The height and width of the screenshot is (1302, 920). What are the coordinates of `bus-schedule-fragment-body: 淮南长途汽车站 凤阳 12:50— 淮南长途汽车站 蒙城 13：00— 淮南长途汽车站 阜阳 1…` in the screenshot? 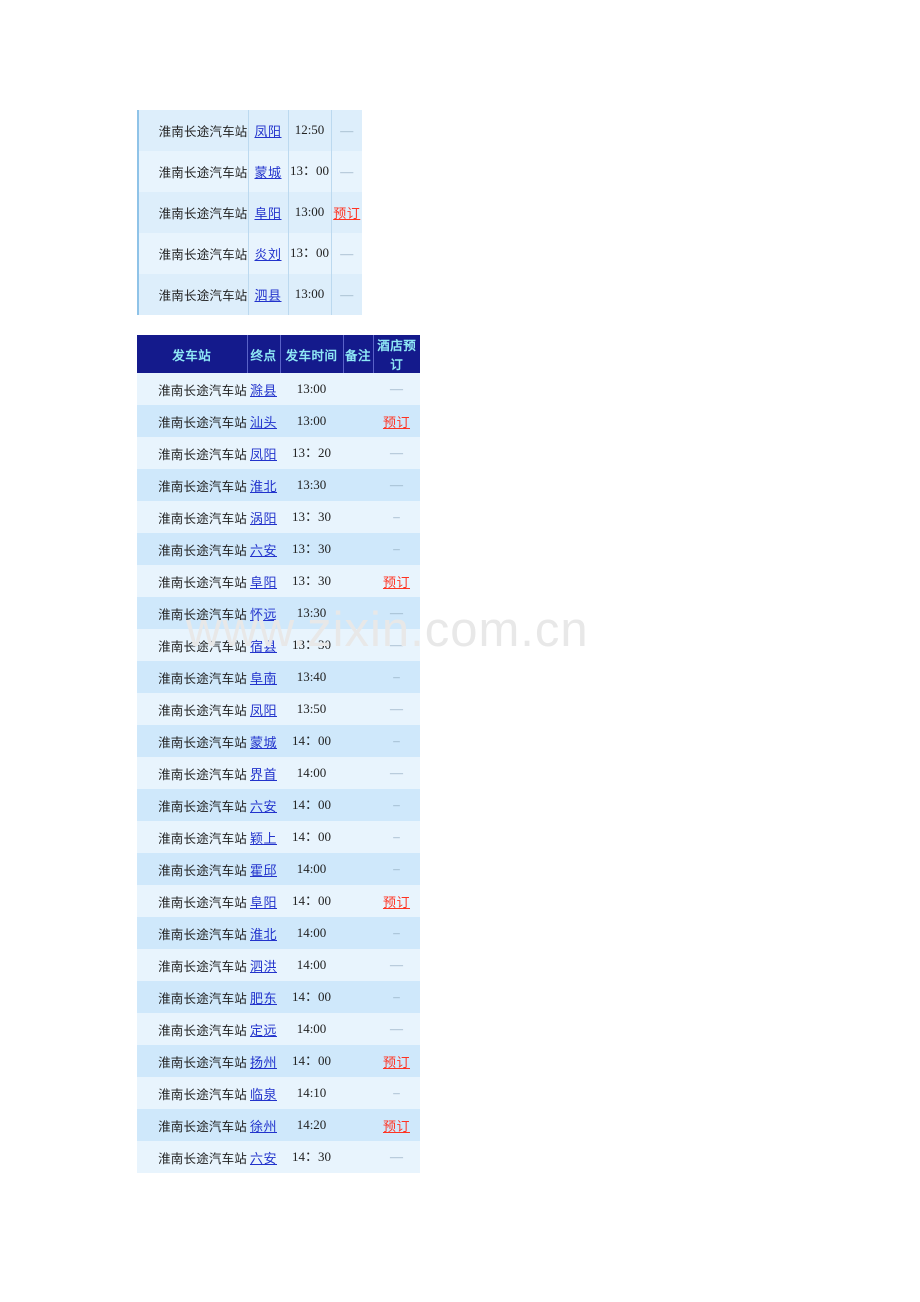 It's located at (249, 212).